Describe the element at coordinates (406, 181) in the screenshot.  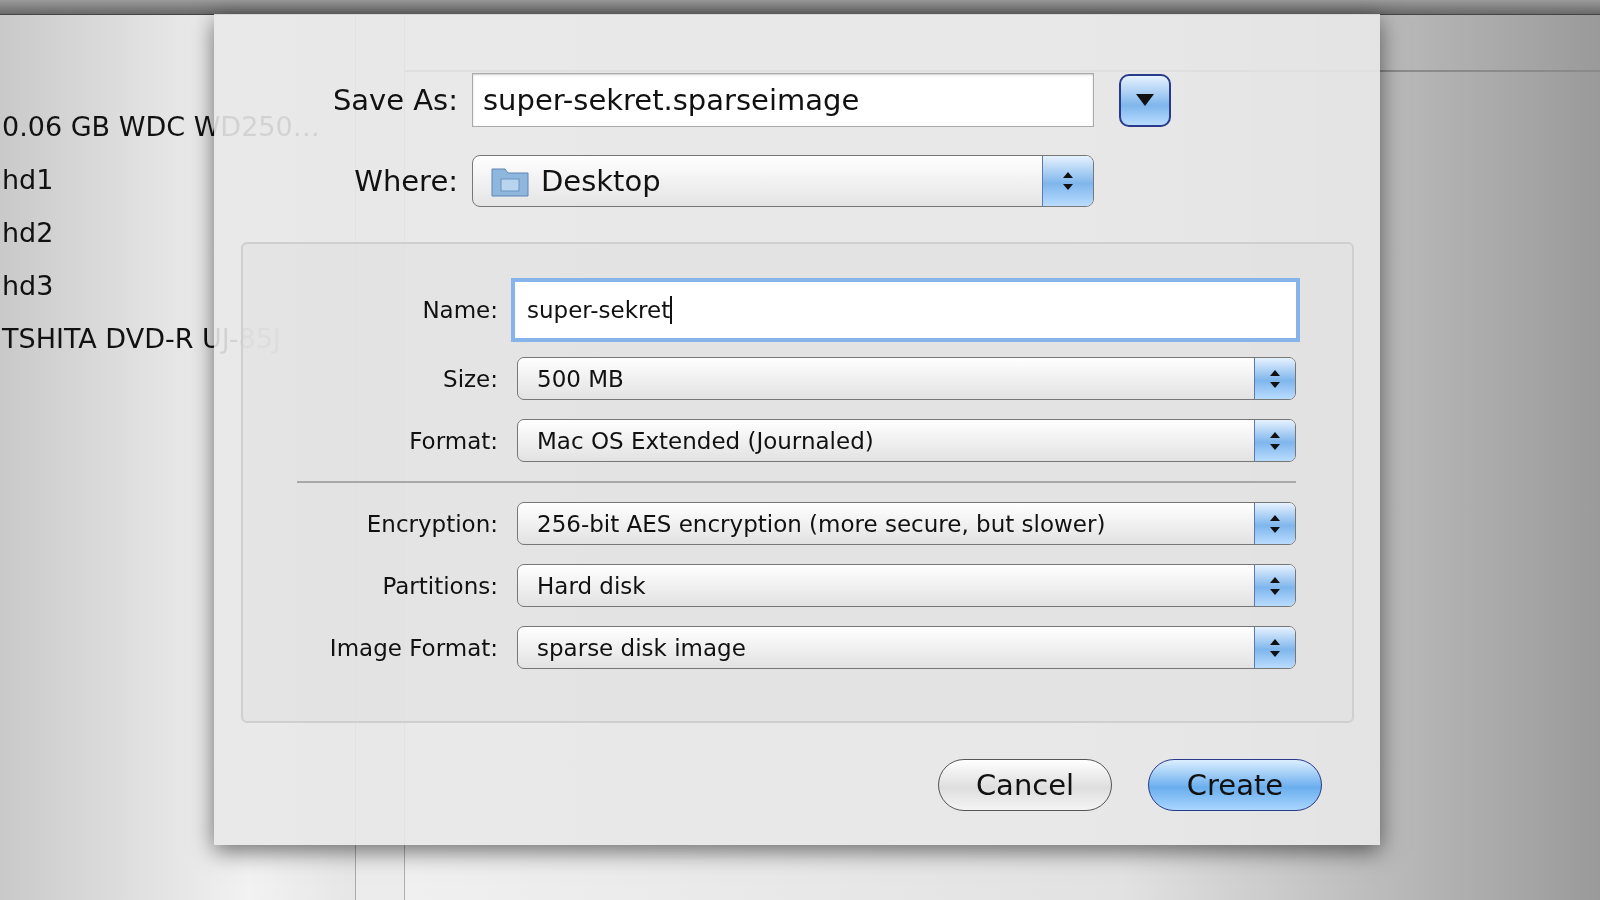
I see `where-label: Where:` at that location.